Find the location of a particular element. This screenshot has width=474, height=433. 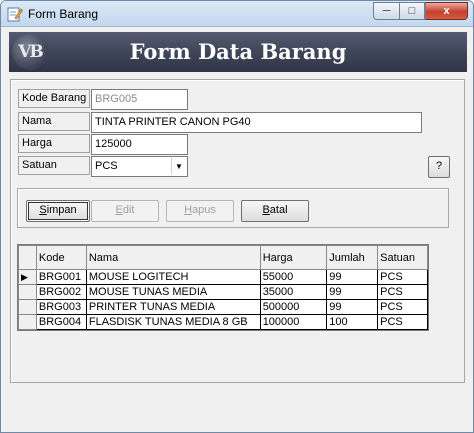

kode-barang-label: Kode Barang is located at coordinates (54, 98).